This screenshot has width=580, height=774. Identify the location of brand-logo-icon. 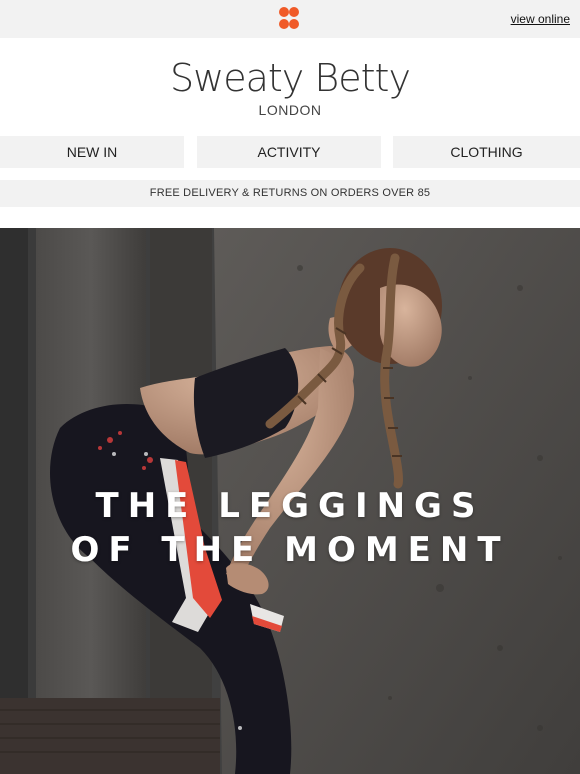
(289, 18).